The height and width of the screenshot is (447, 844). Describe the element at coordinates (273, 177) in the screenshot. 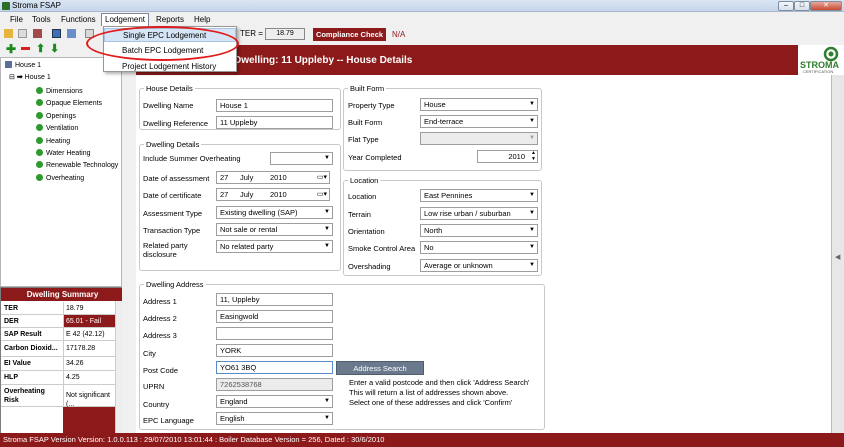

I see `assessment-date-picker: 27 July 2010 ▭▾` at that location.